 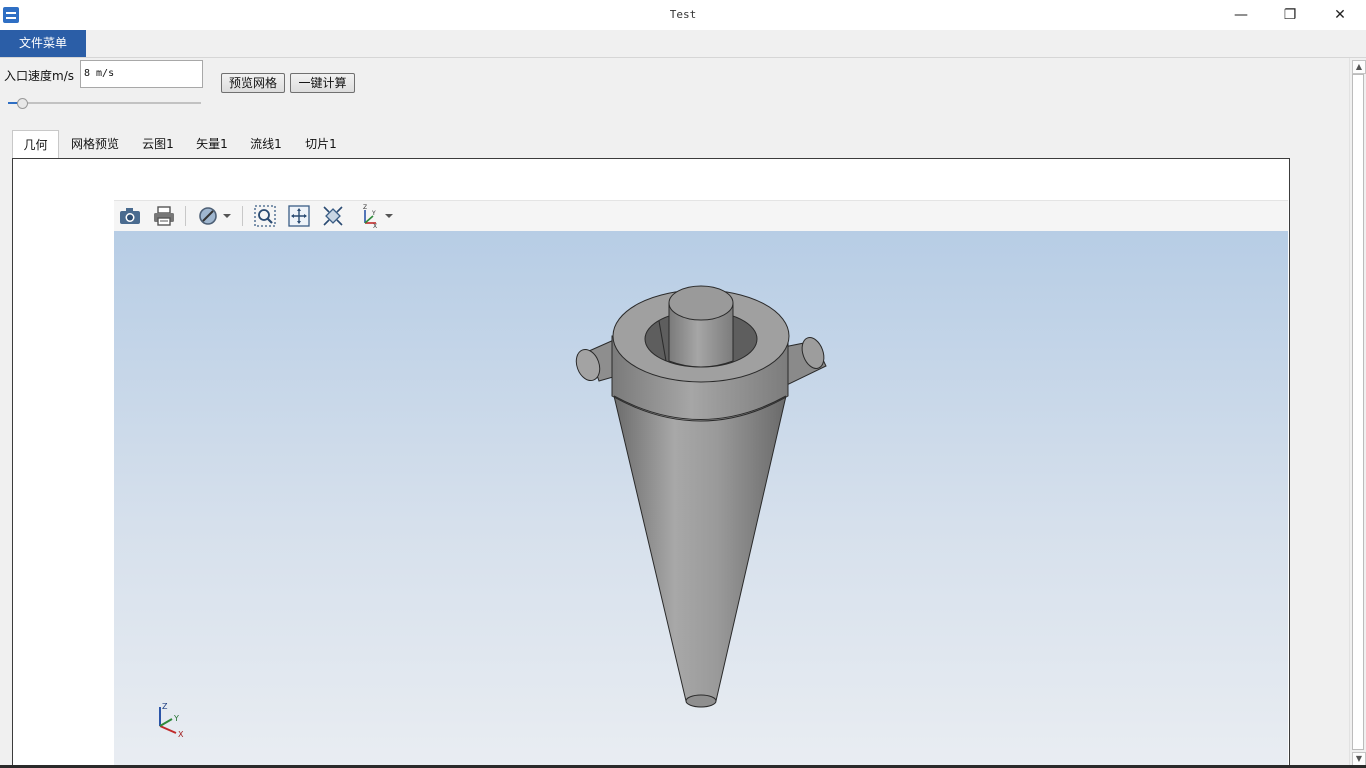 What do you see at coordinates (212, 144) in the screenshot?
I see `tab-vector-1: 矢量1` at bounding box center [212, 144].